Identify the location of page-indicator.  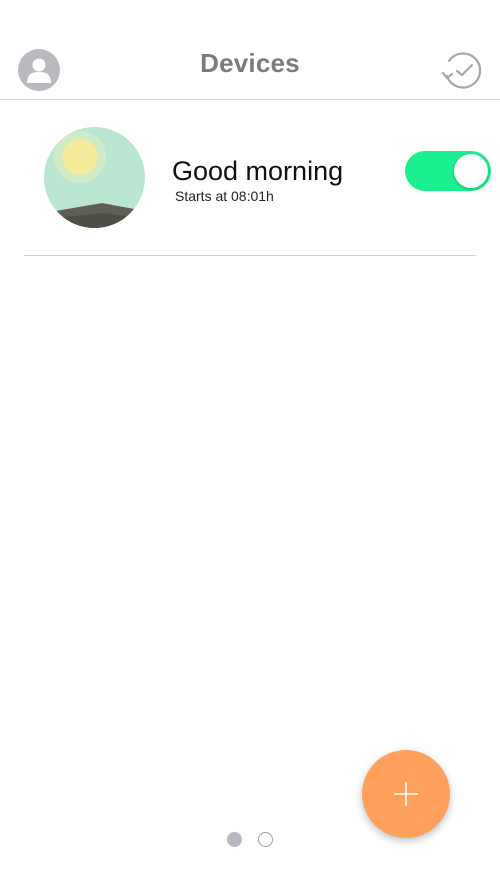
(250, 841).